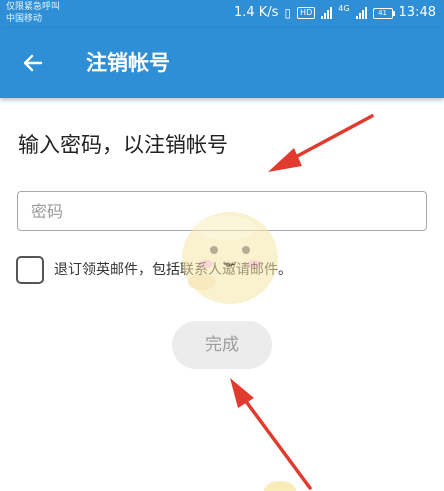 The image size is (444, 491). What do you see at coordinates (123, 145) in the screenshot?
I see `instruction-heading: 输入密码，以注销帐号` at bounding box center [123, 145].